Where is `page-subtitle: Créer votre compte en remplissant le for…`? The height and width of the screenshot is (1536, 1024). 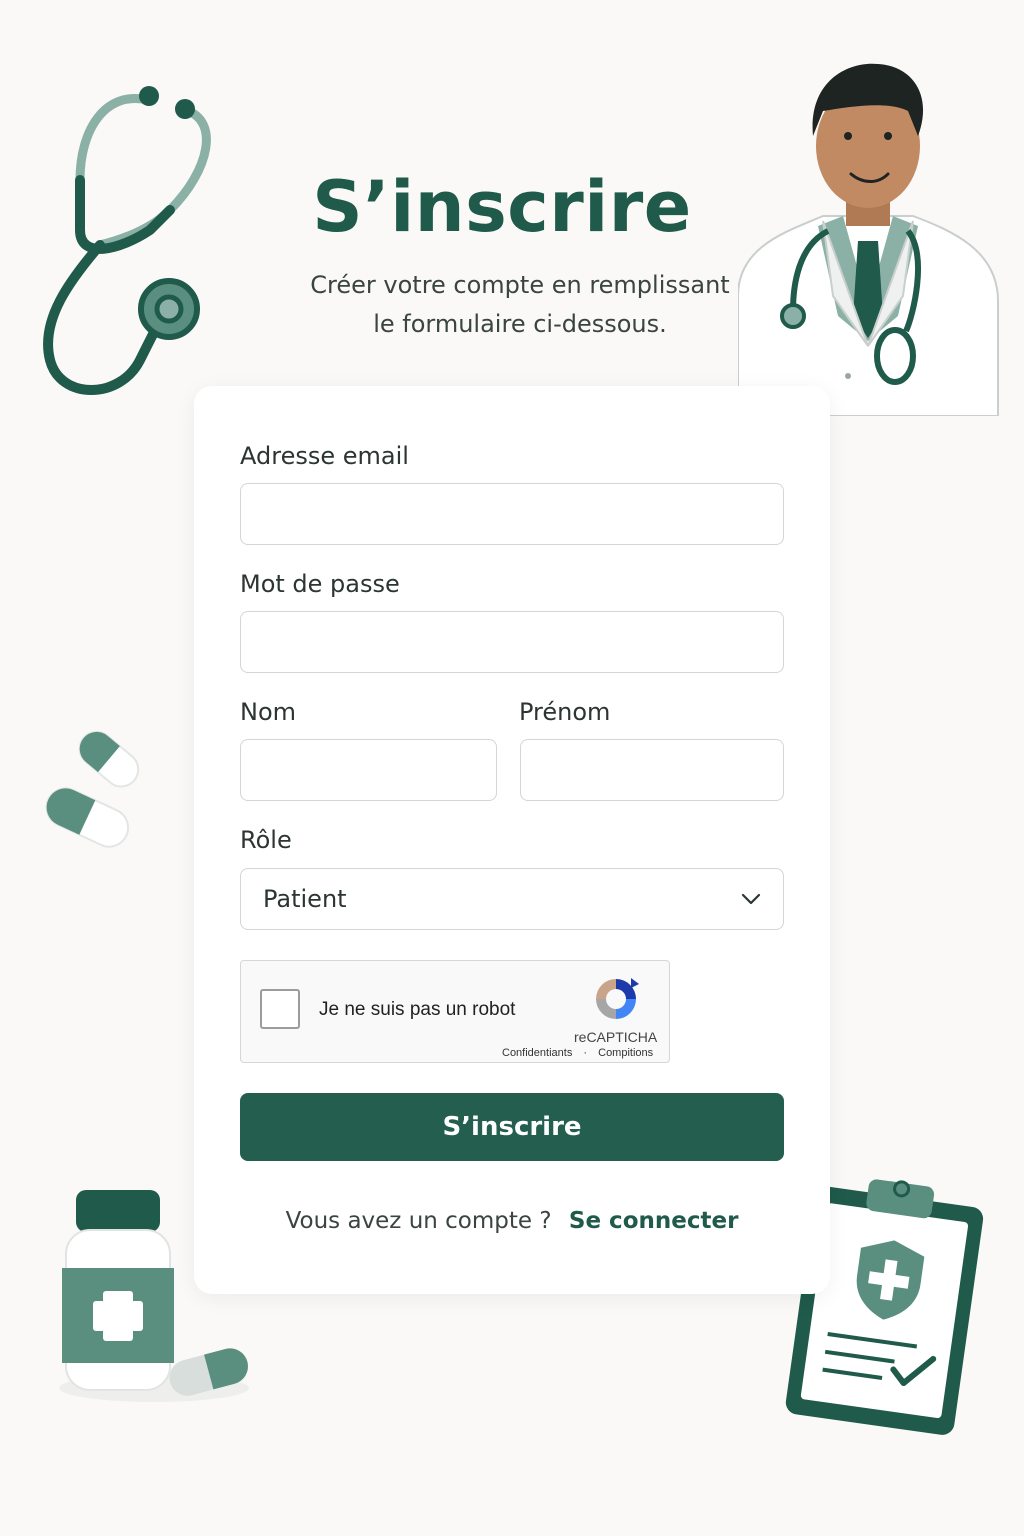 page-subtitle: Créer votre compte en remplissant le for… is located at coordinates (520, 305).